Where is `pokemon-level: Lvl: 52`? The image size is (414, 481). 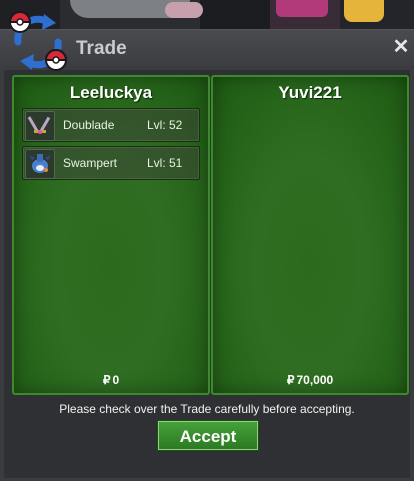
pokemon-level: Lvl: 52 is located at coordinates (165, 125).